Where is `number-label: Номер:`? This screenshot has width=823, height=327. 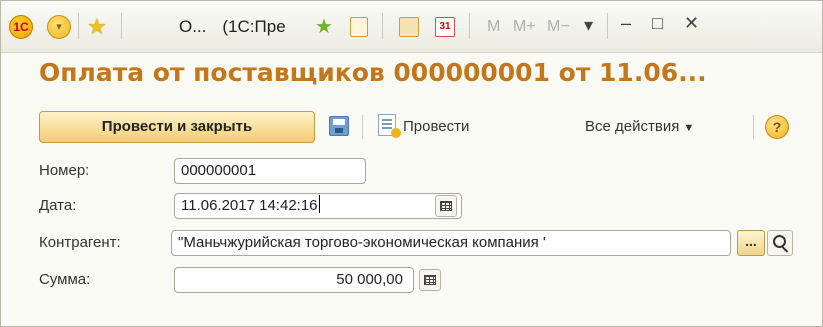
number-label: Номер: is located at coordinates (64, 170).